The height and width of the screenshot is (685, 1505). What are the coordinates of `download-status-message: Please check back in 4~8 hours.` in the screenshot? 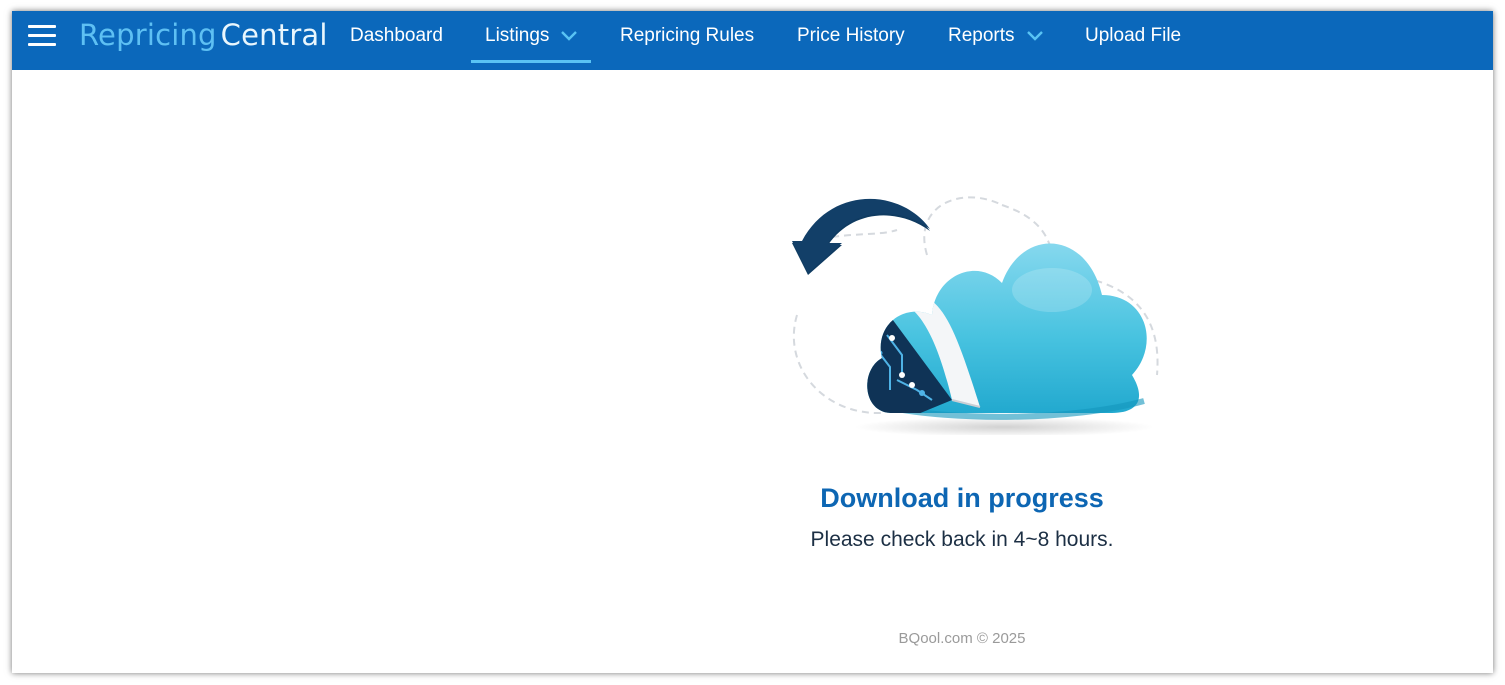 It's located at (962, 539).